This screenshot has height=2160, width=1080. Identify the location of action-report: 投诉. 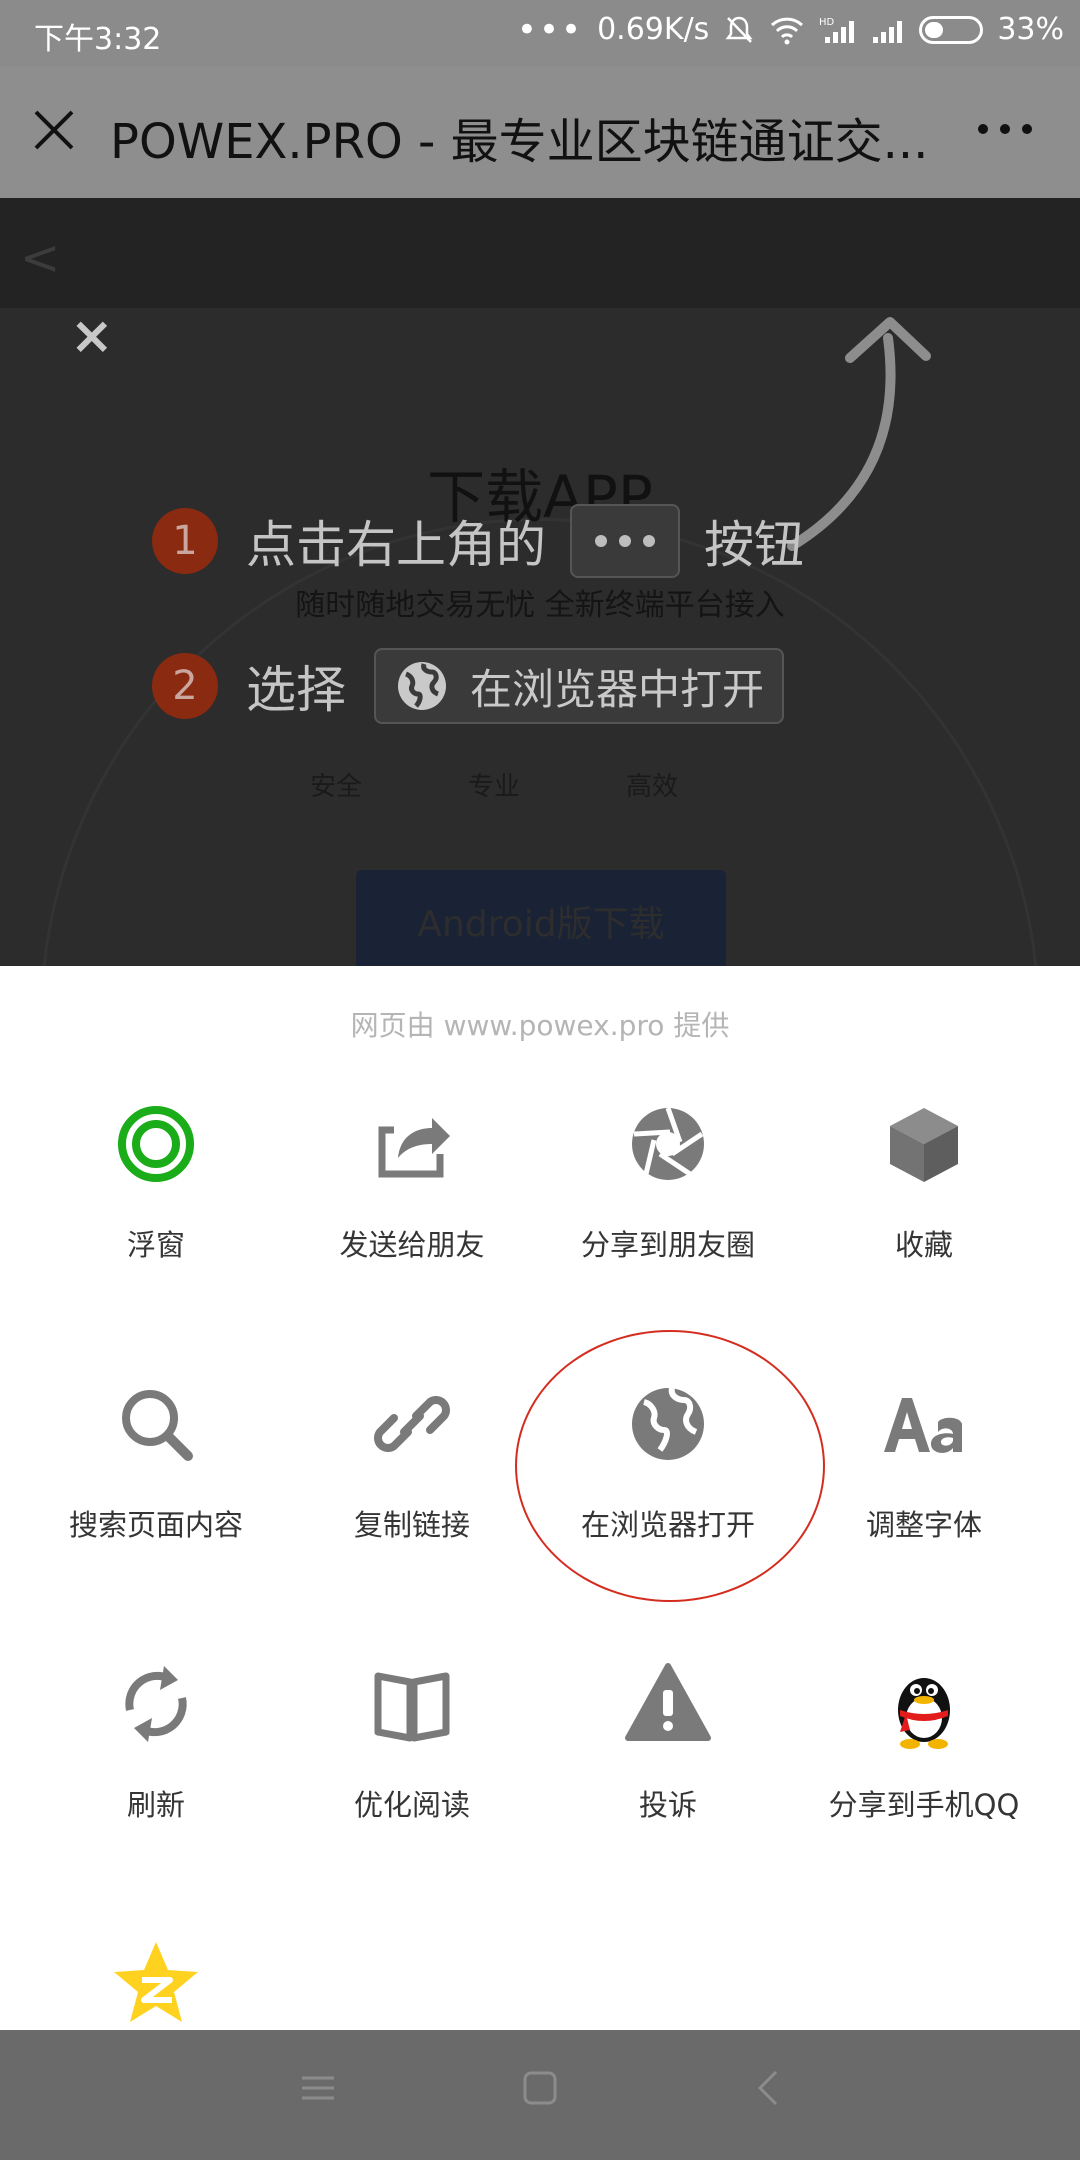
(668, 1740).